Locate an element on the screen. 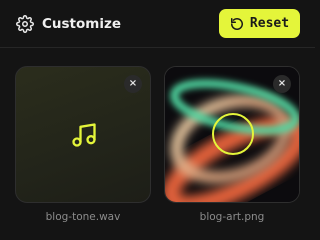  reset-button: Reset is located at coordinates (259, 23).